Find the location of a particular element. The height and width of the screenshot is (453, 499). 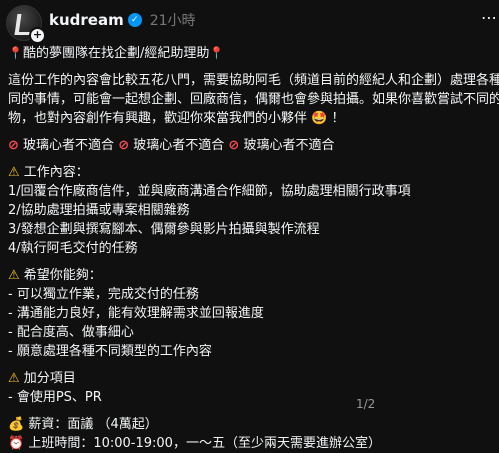

page-indicator: 1/2 is located at coordinates (366, 404).